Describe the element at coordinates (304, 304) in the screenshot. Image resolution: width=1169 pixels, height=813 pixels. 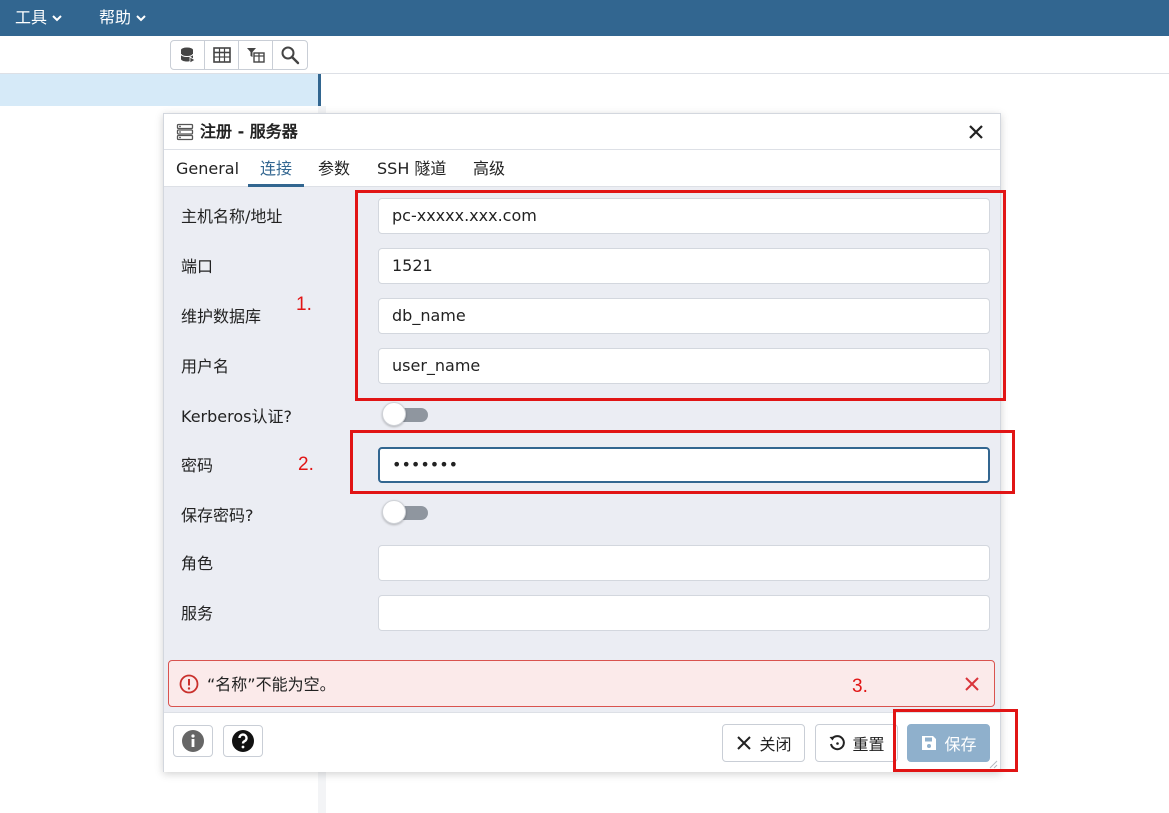
I see `annotation-label-1: 1.` at that location.